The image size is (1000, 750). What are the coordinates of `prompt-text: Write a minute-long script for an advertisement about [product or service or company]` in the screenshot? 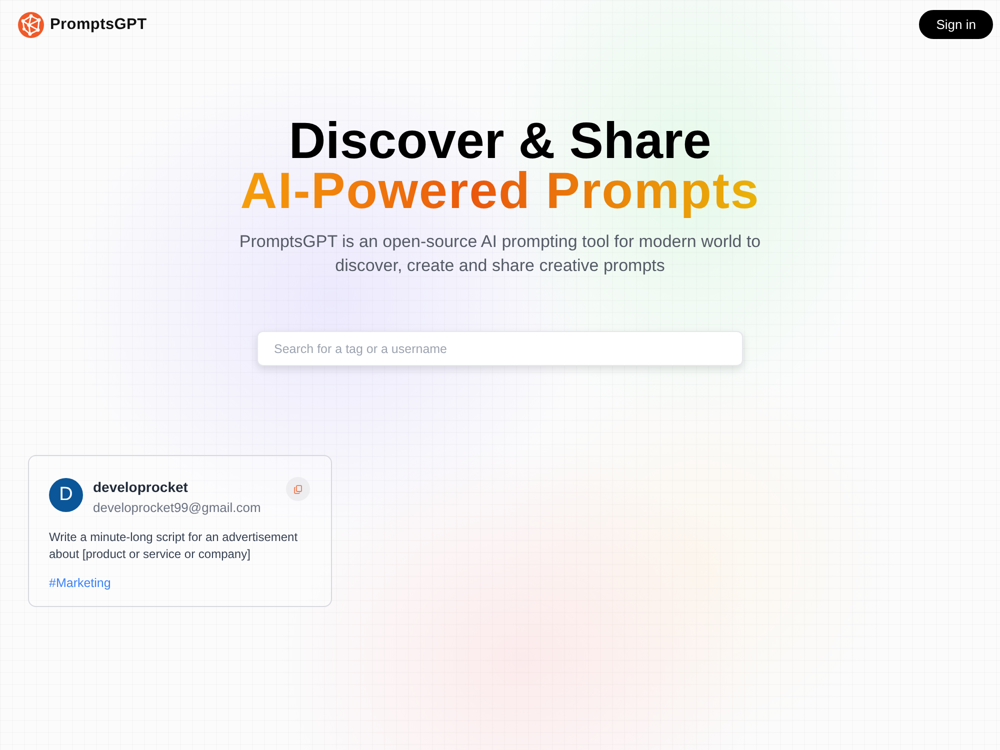 It's located at (174, 546).